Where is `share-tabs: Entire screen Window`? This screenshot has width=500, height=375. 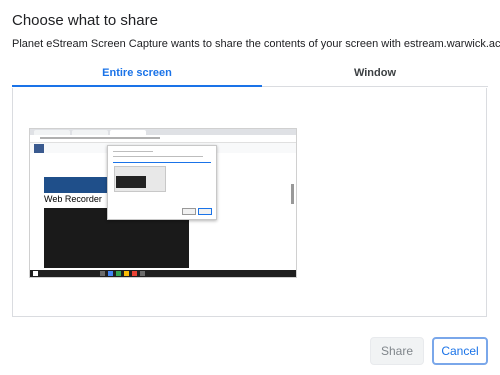 share-tabs: Entire screen Window is located at coordinates (250, 73).